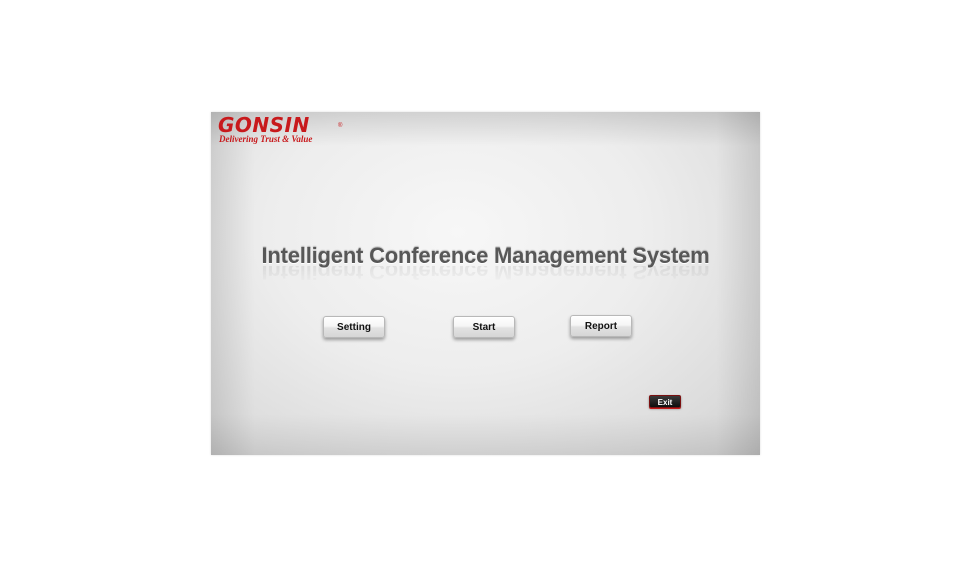 The width and height of the screenshot is (960, 570). Describe the element at coordinates (601, 326) in the screenshot. I see `report-button: Report` at that location.